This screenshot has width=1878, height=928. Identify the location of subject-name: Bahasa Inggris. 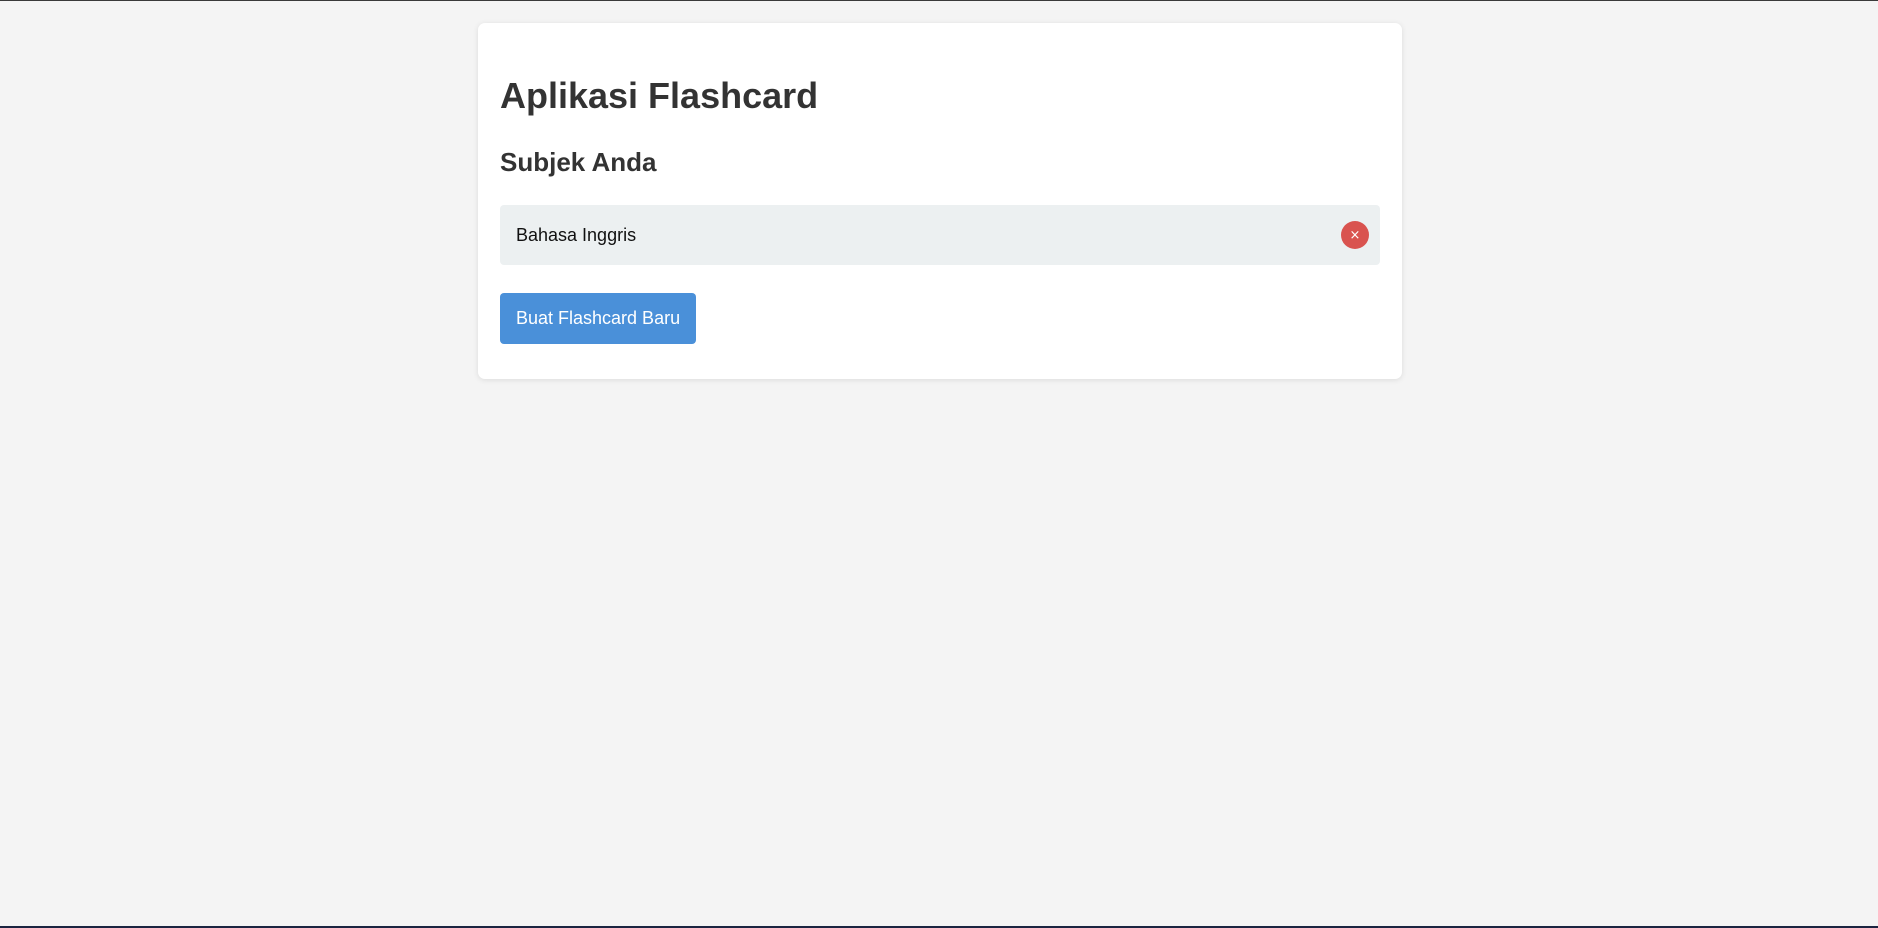
(576, 234).